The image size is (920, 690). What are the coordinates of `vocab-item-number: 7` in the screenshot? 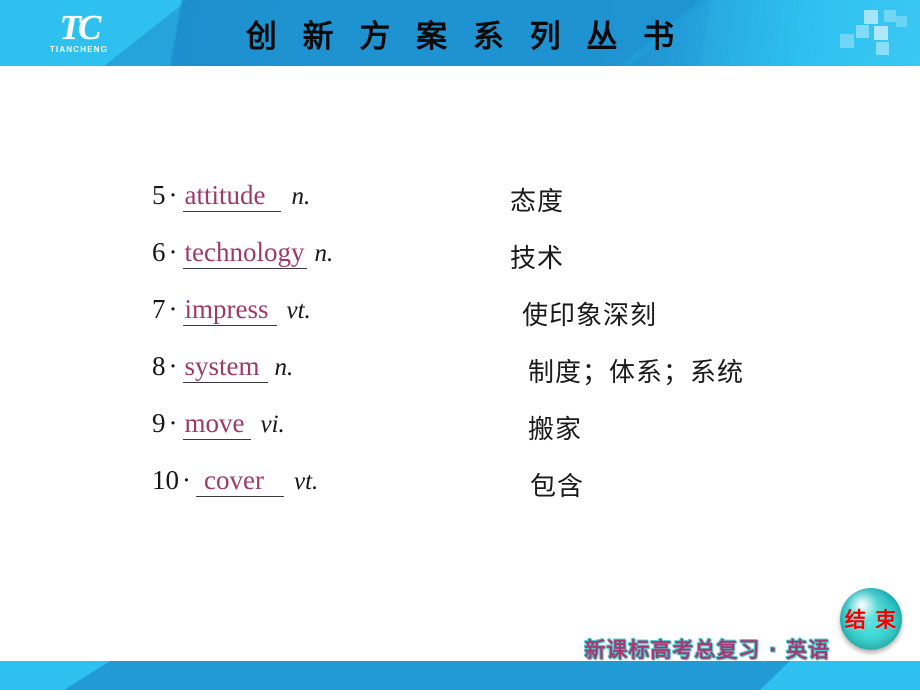 It's located at (159, 309).